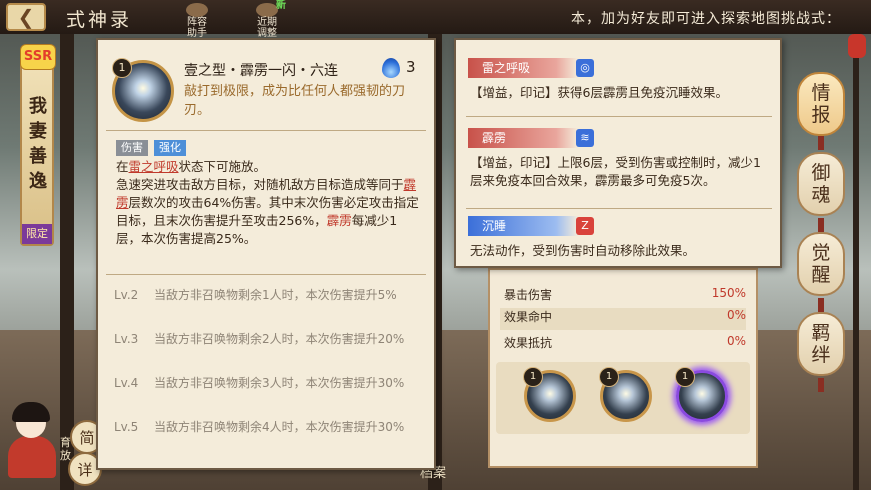 The height and width of the screenshot is (490, 871). I want to click on tab-soul: 御魂, so click(821, 184).